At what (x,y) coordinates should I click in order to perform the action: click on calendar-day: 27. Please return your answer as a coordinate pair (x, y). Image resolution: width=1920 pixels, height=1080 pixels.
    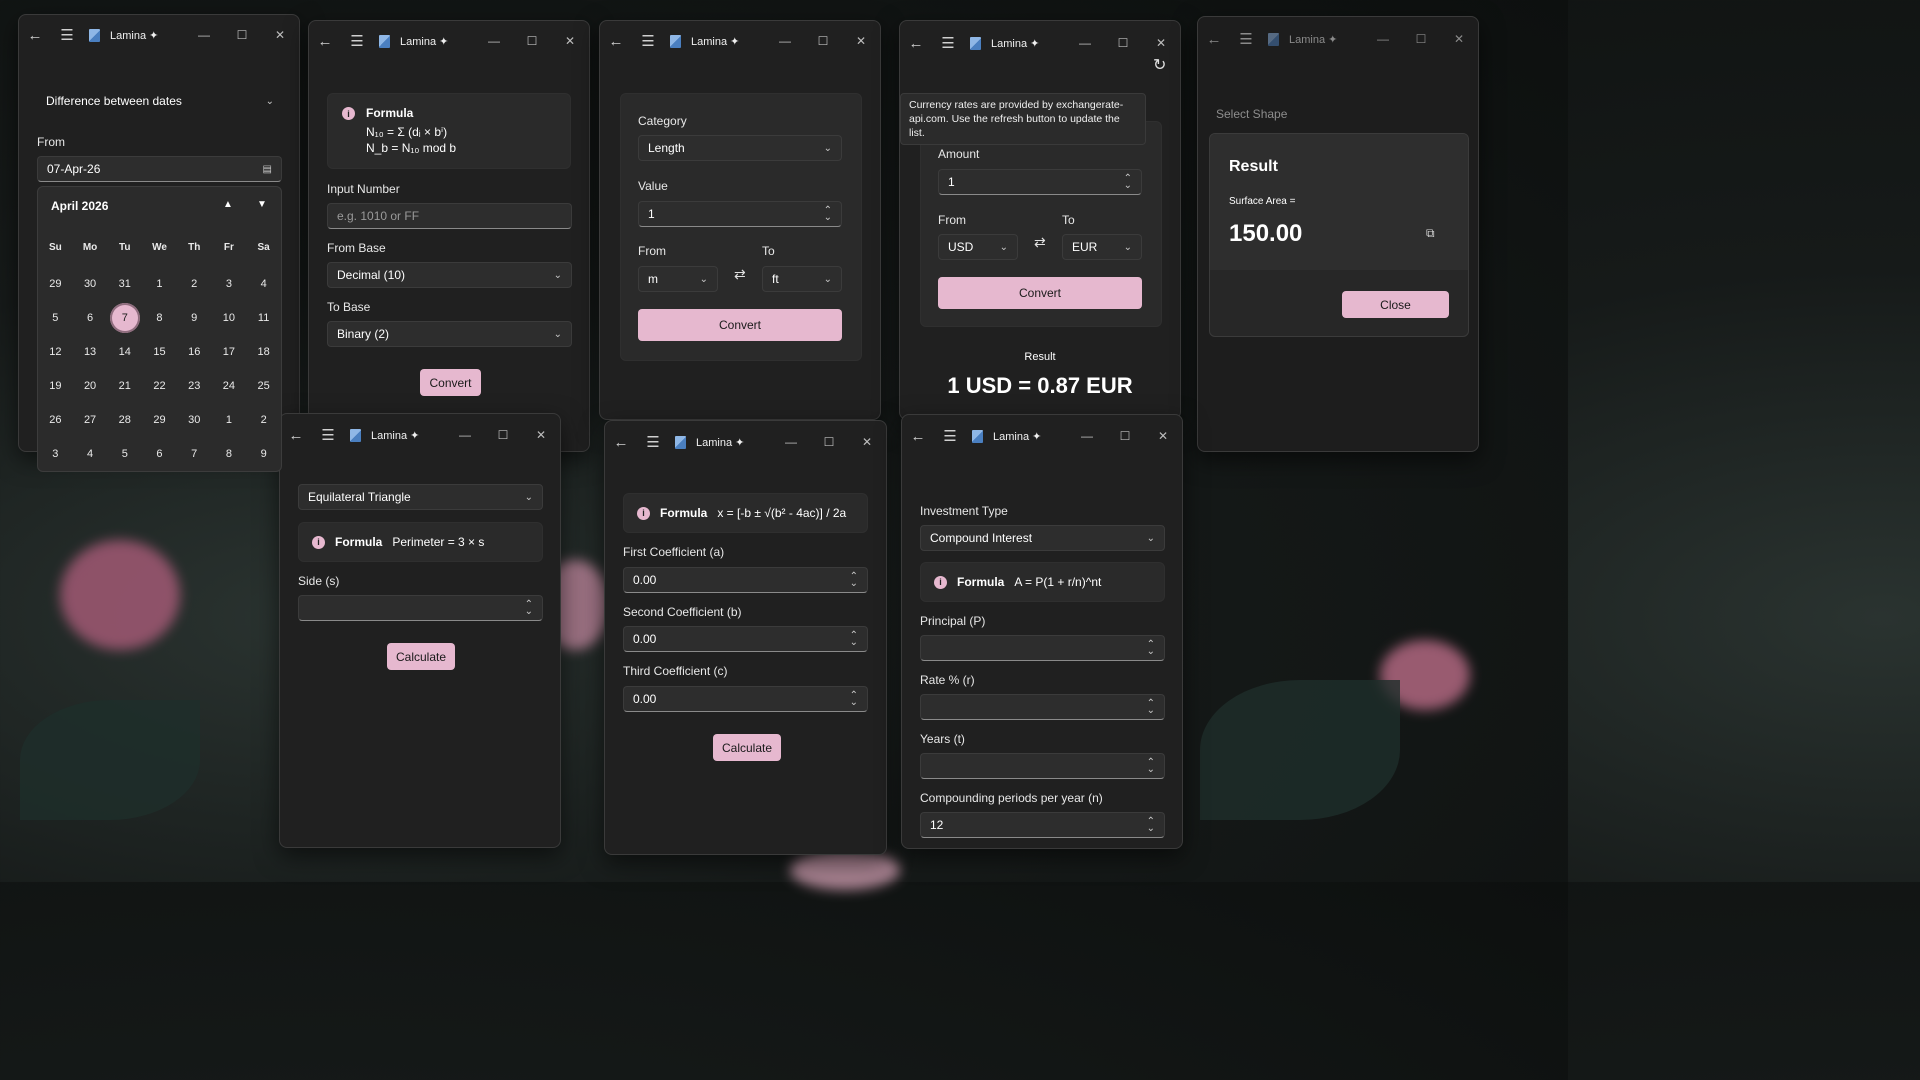
    Looking at the image, I should click on (90, 420).